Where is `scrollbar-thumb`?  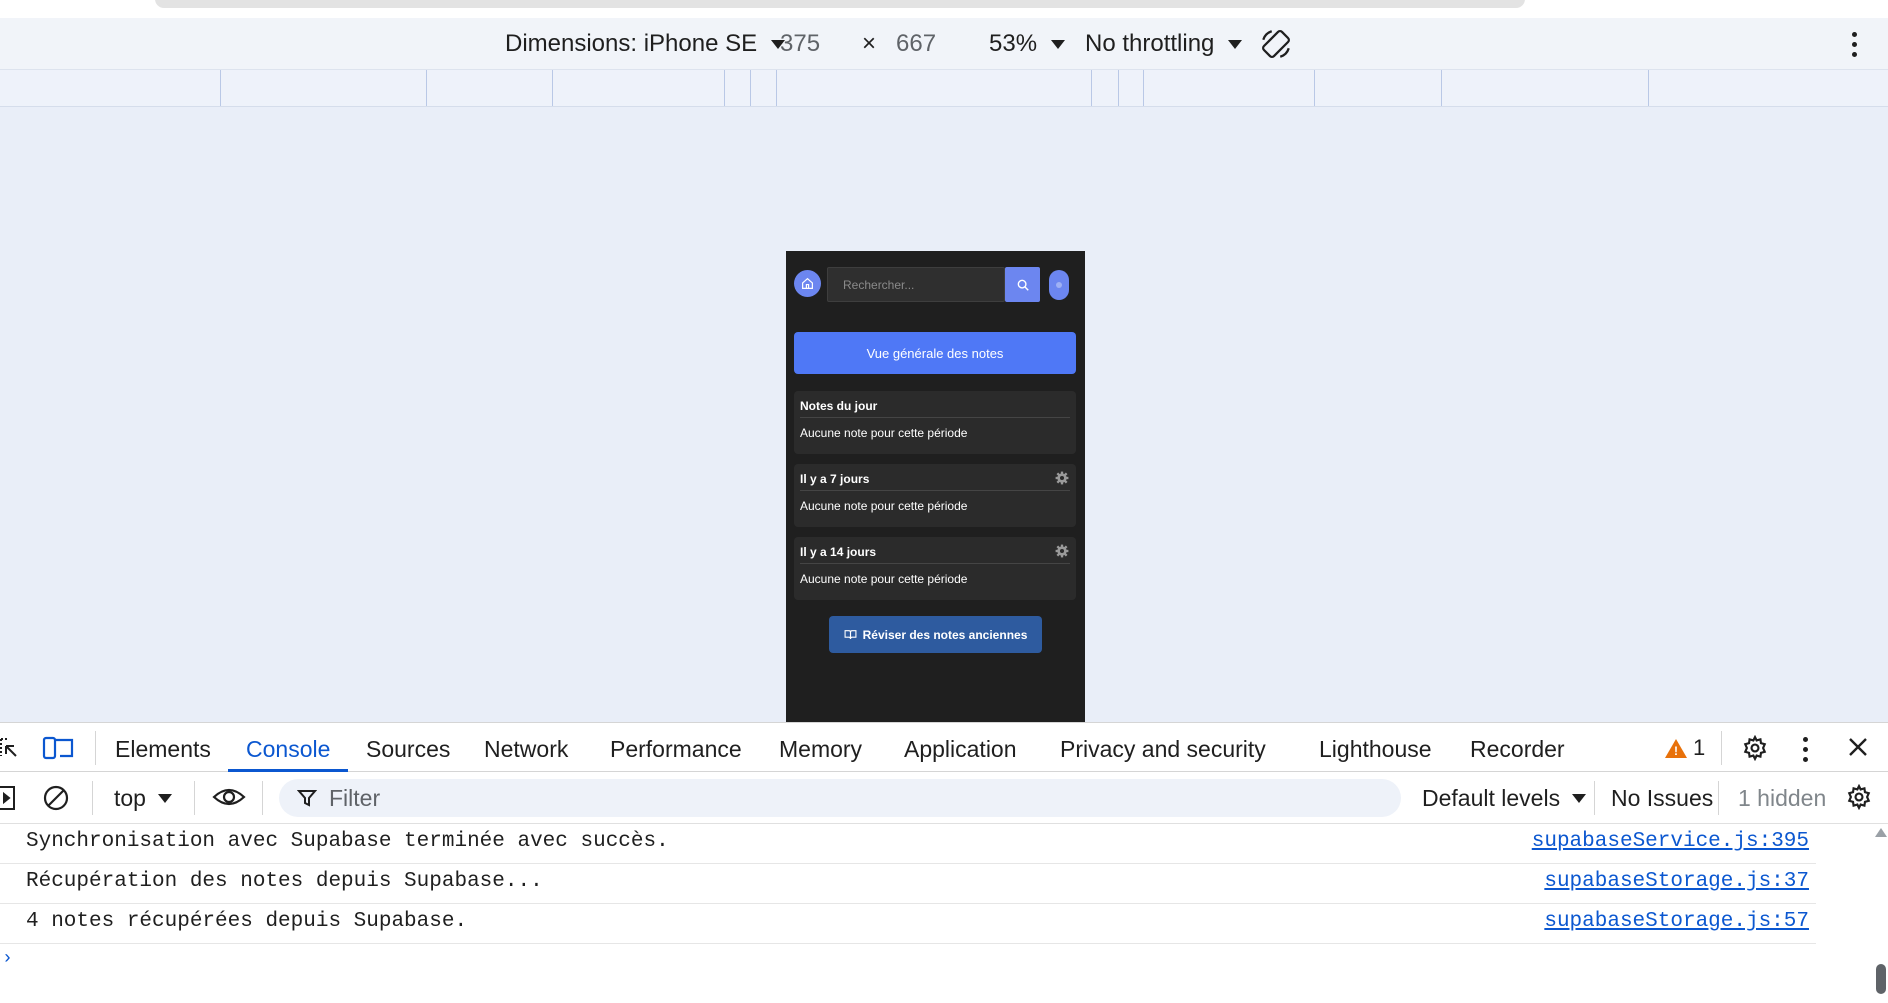
scrollbar-thumb is located at coordinates (1881, 979).